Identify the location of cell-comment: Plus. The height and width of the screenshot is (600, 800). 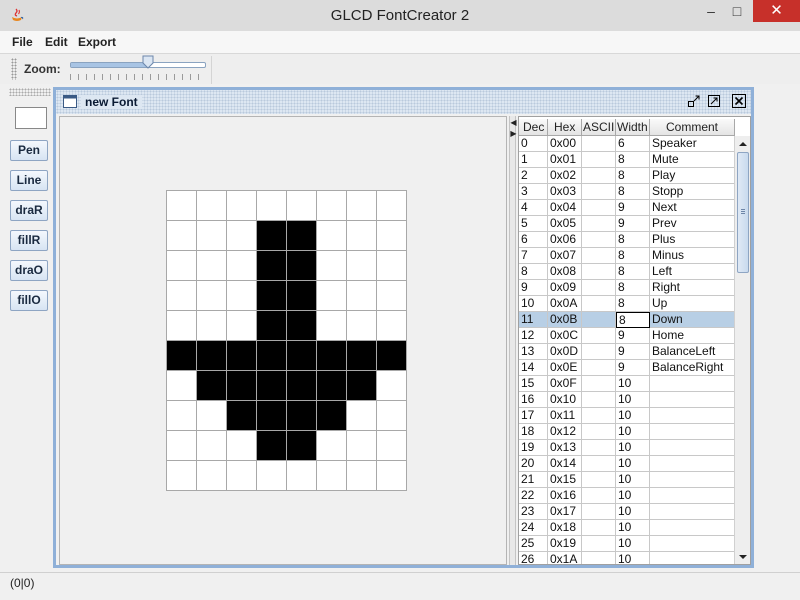
(692, 240).